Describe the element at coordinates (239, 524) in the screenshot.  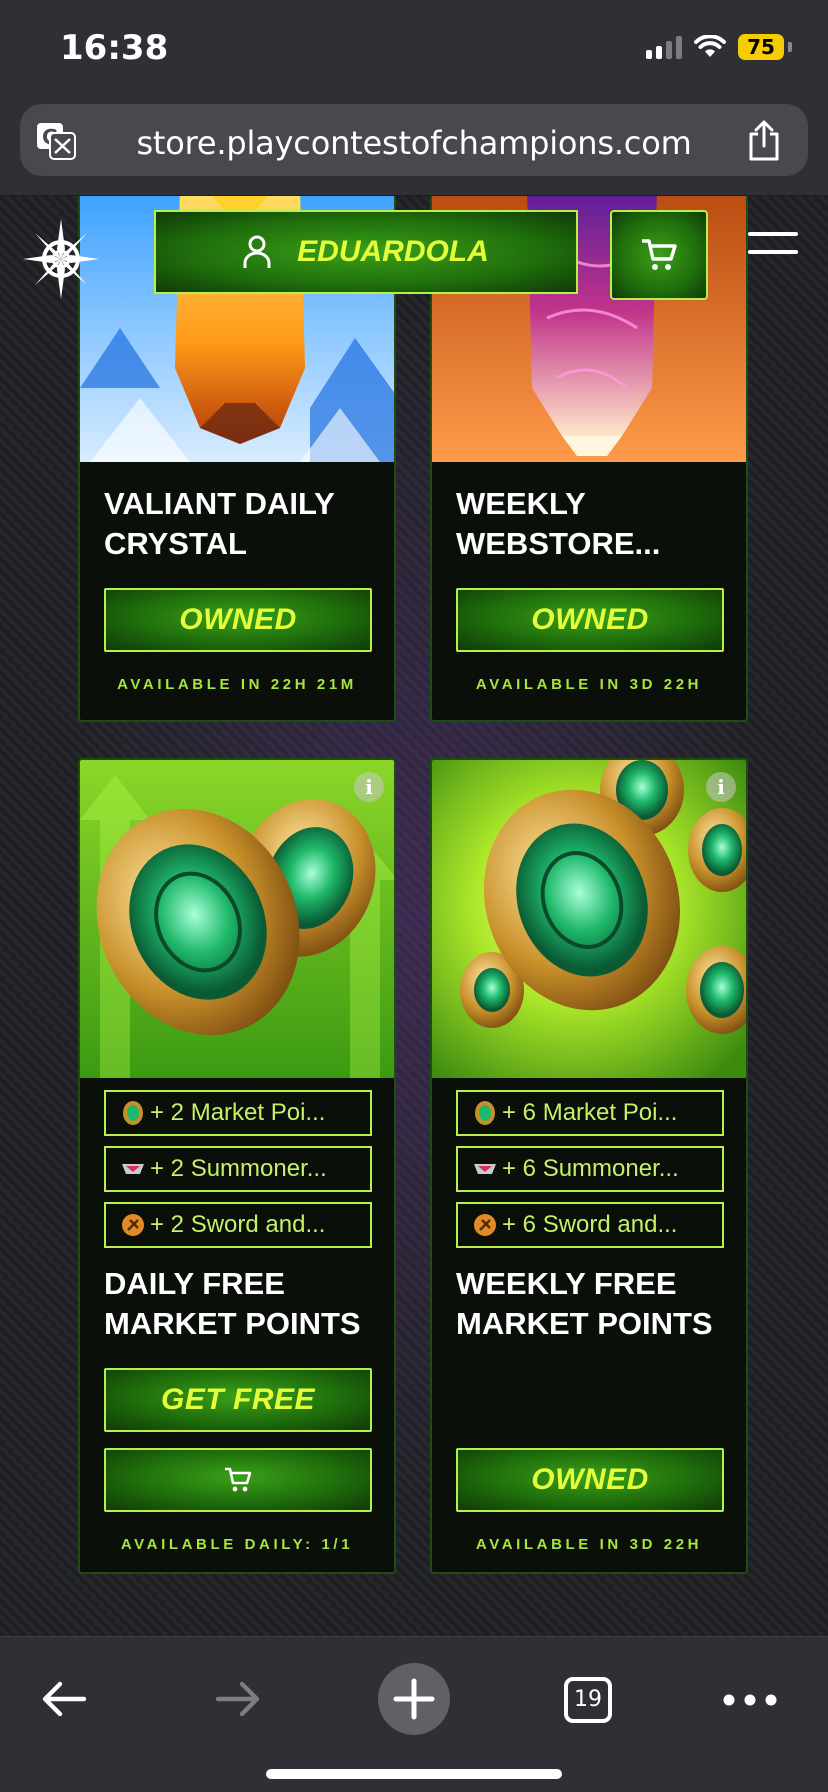
I see `offer-title: VALIANT DAILY CRYSTAL` at that location.